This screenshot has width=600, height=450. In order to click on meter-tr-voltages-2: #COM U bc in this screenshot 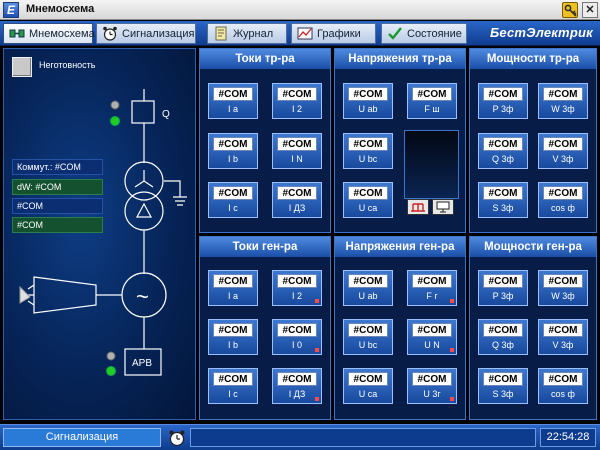, I will do `click(368, 151)`.